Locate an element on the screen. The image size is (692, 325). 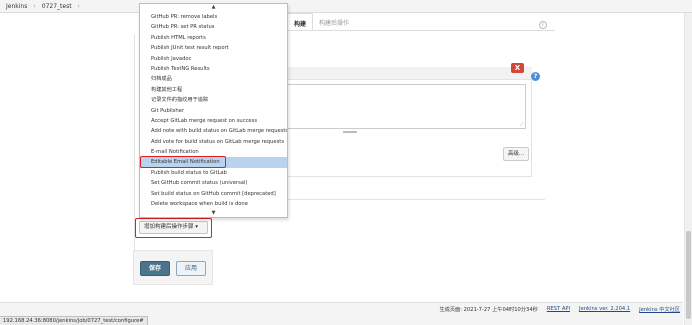
dropdown-item: GitHub PR: set PR status is located at coordinates (213, 27).